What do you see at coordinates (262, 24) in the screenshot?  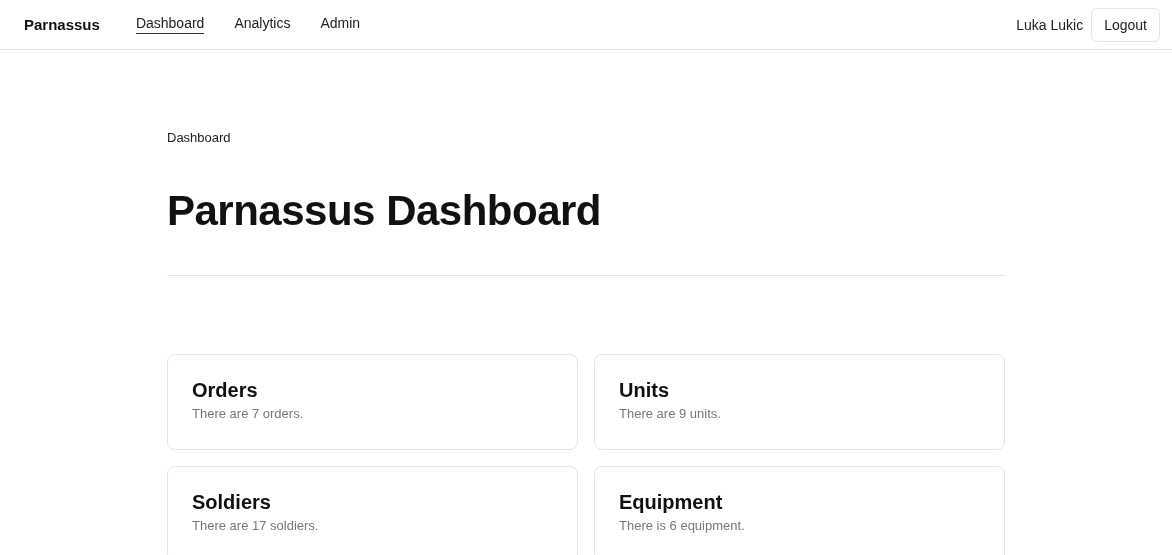 I see `nav-link: Analytics` at bounding box center [262, 24].